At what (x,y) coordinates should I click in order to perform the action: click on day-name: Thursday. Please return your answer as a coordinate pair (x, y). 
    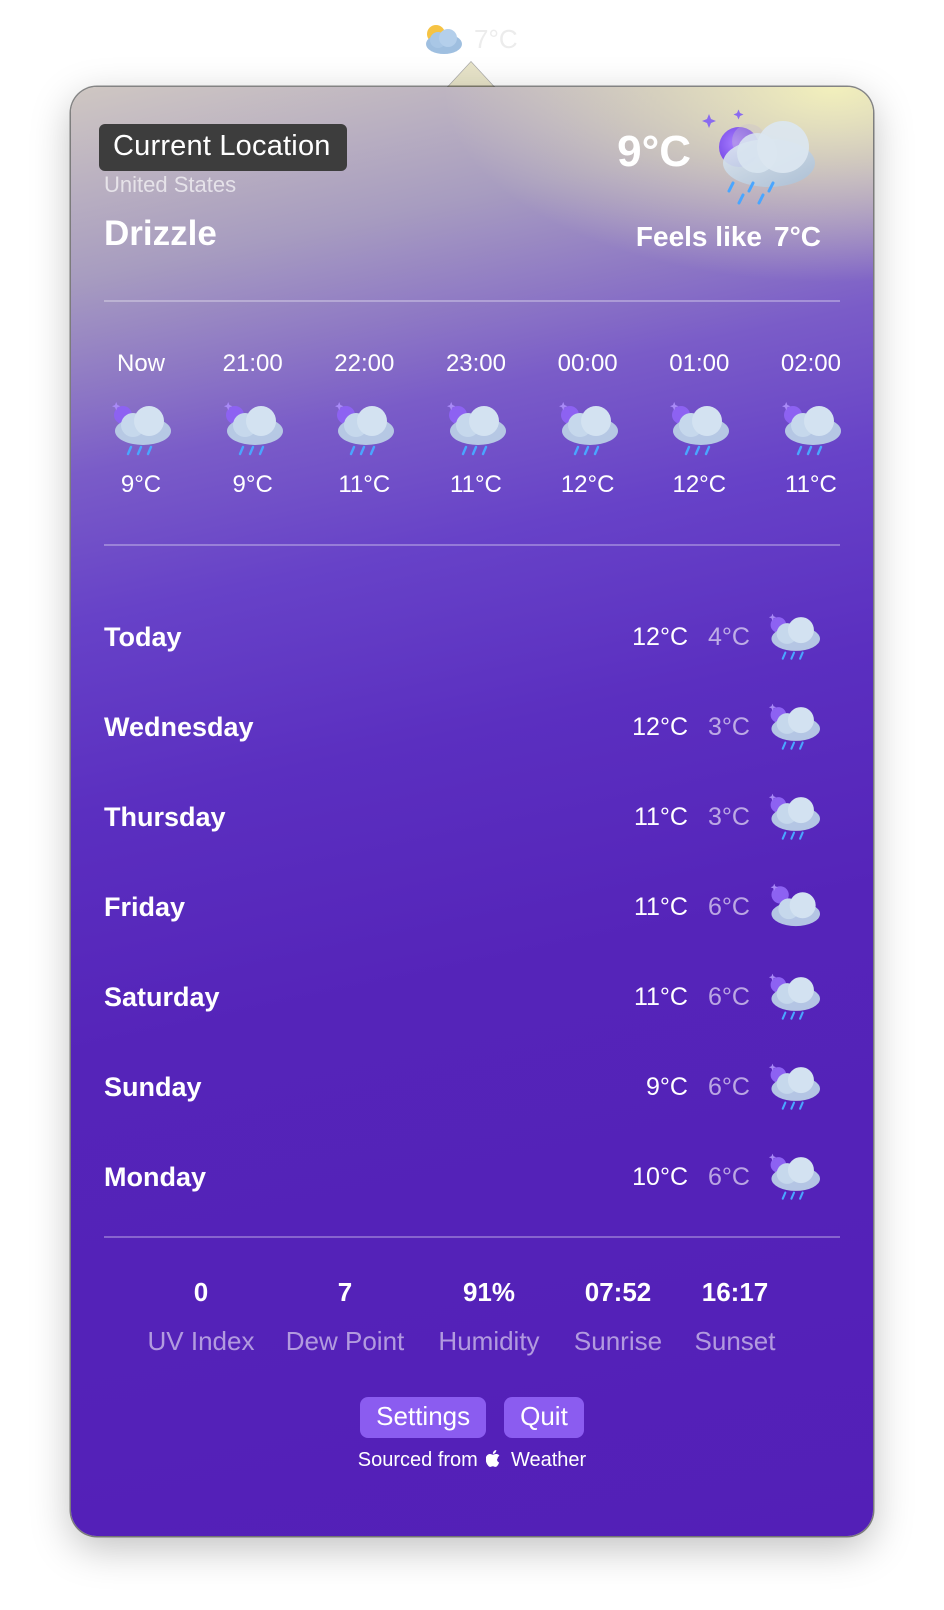
    Looking at the image, I should click on (165, 816).